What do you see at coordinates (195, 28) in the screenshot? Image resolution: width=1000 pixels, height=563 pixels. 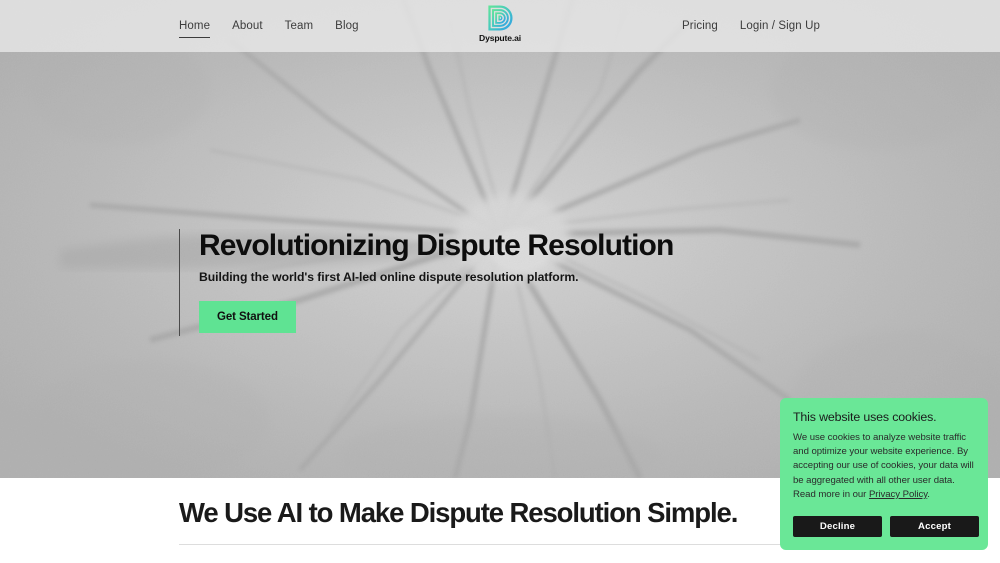 I see `nav-item-home: Home` at bounding box center [195, 28].